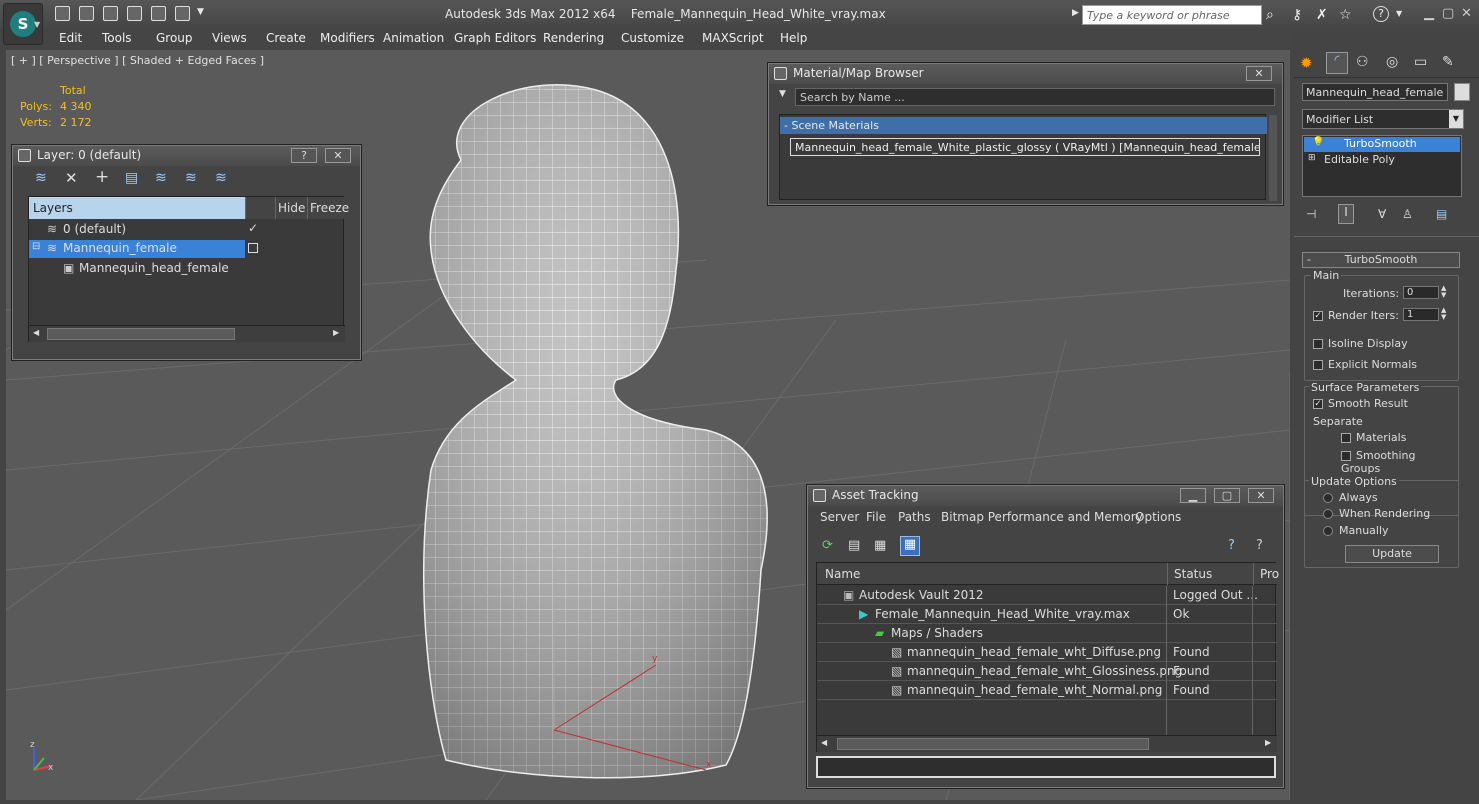  I want to click on menu-server: Server, so click(839, 517).